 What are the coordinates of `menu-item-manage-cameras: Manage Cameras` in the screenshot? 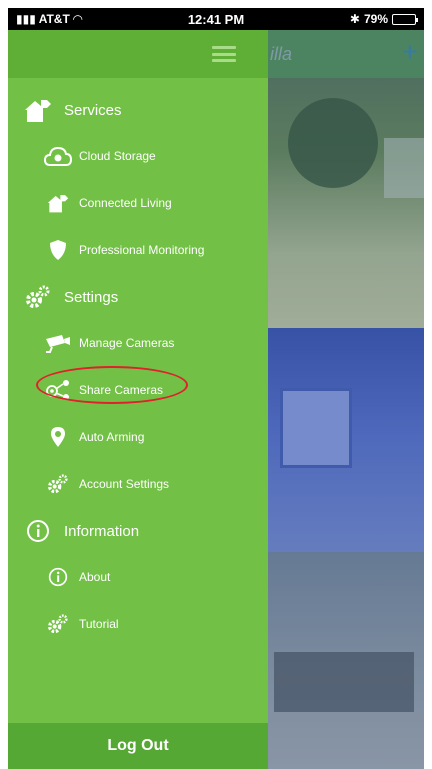 It's located at (138, 343).